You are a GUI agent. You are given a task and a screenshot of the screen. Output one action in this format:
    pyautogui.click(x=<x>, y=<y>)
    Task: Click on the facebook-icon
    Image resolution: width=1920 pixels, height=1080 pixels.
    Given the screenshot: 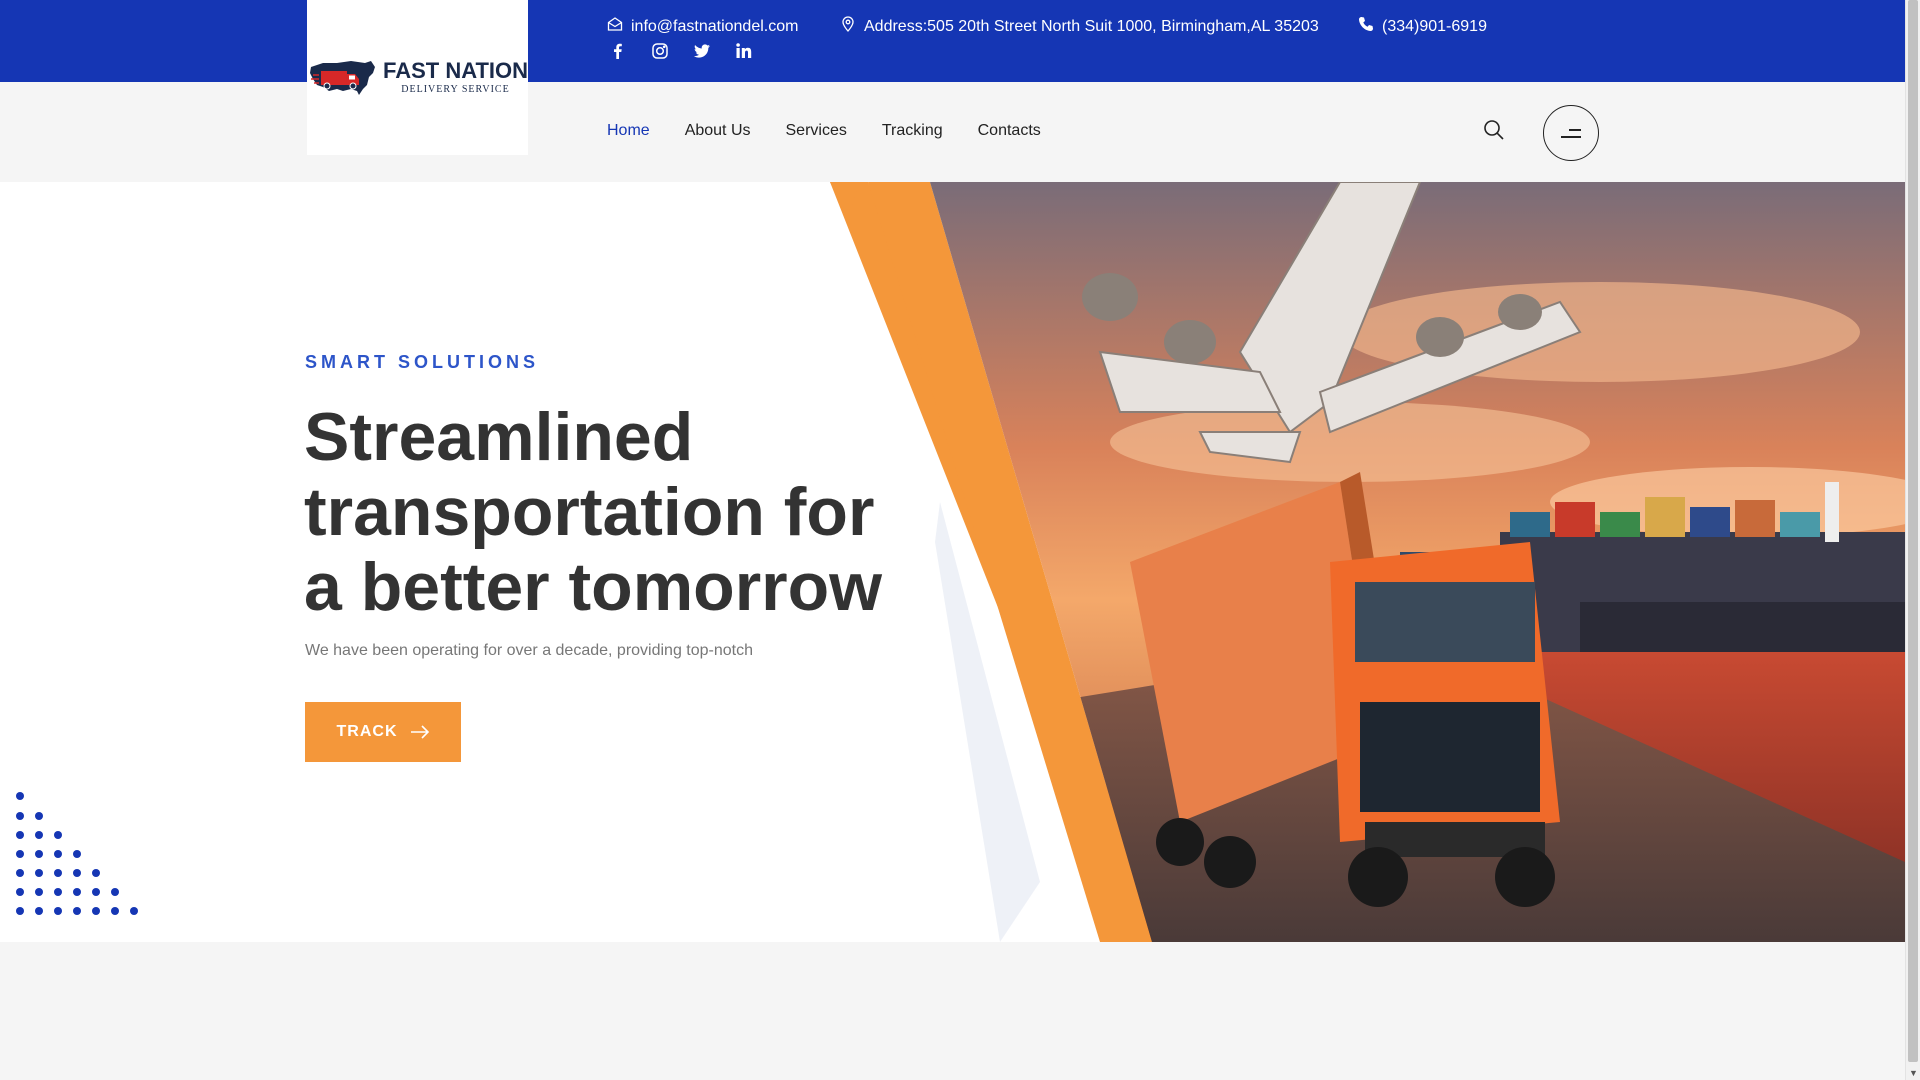 What is the action you would take?
    pyautogui.click(x=618, y=51)
    